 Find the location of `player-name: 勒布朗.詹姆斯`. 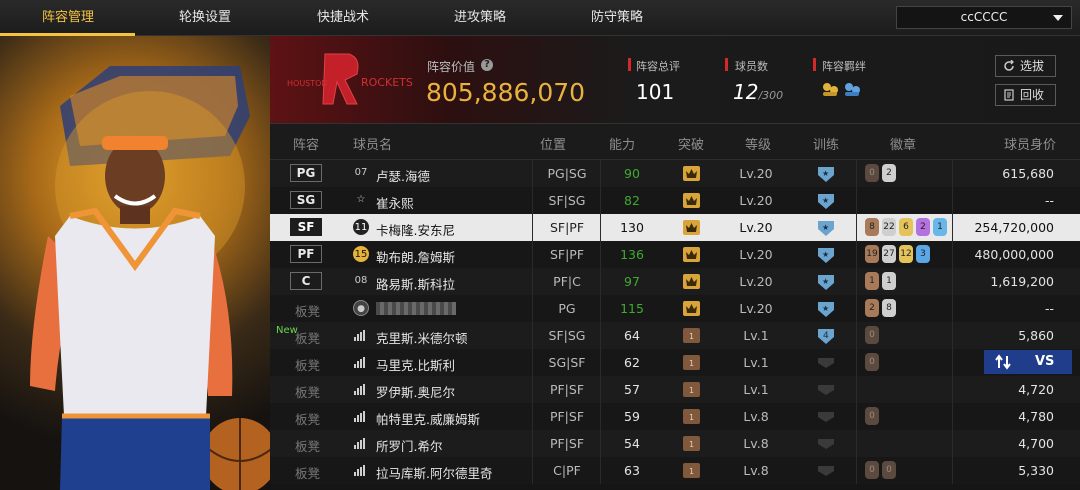

player-name: 勒布朗.詹姆斯 is located at coordinates (415, 256).